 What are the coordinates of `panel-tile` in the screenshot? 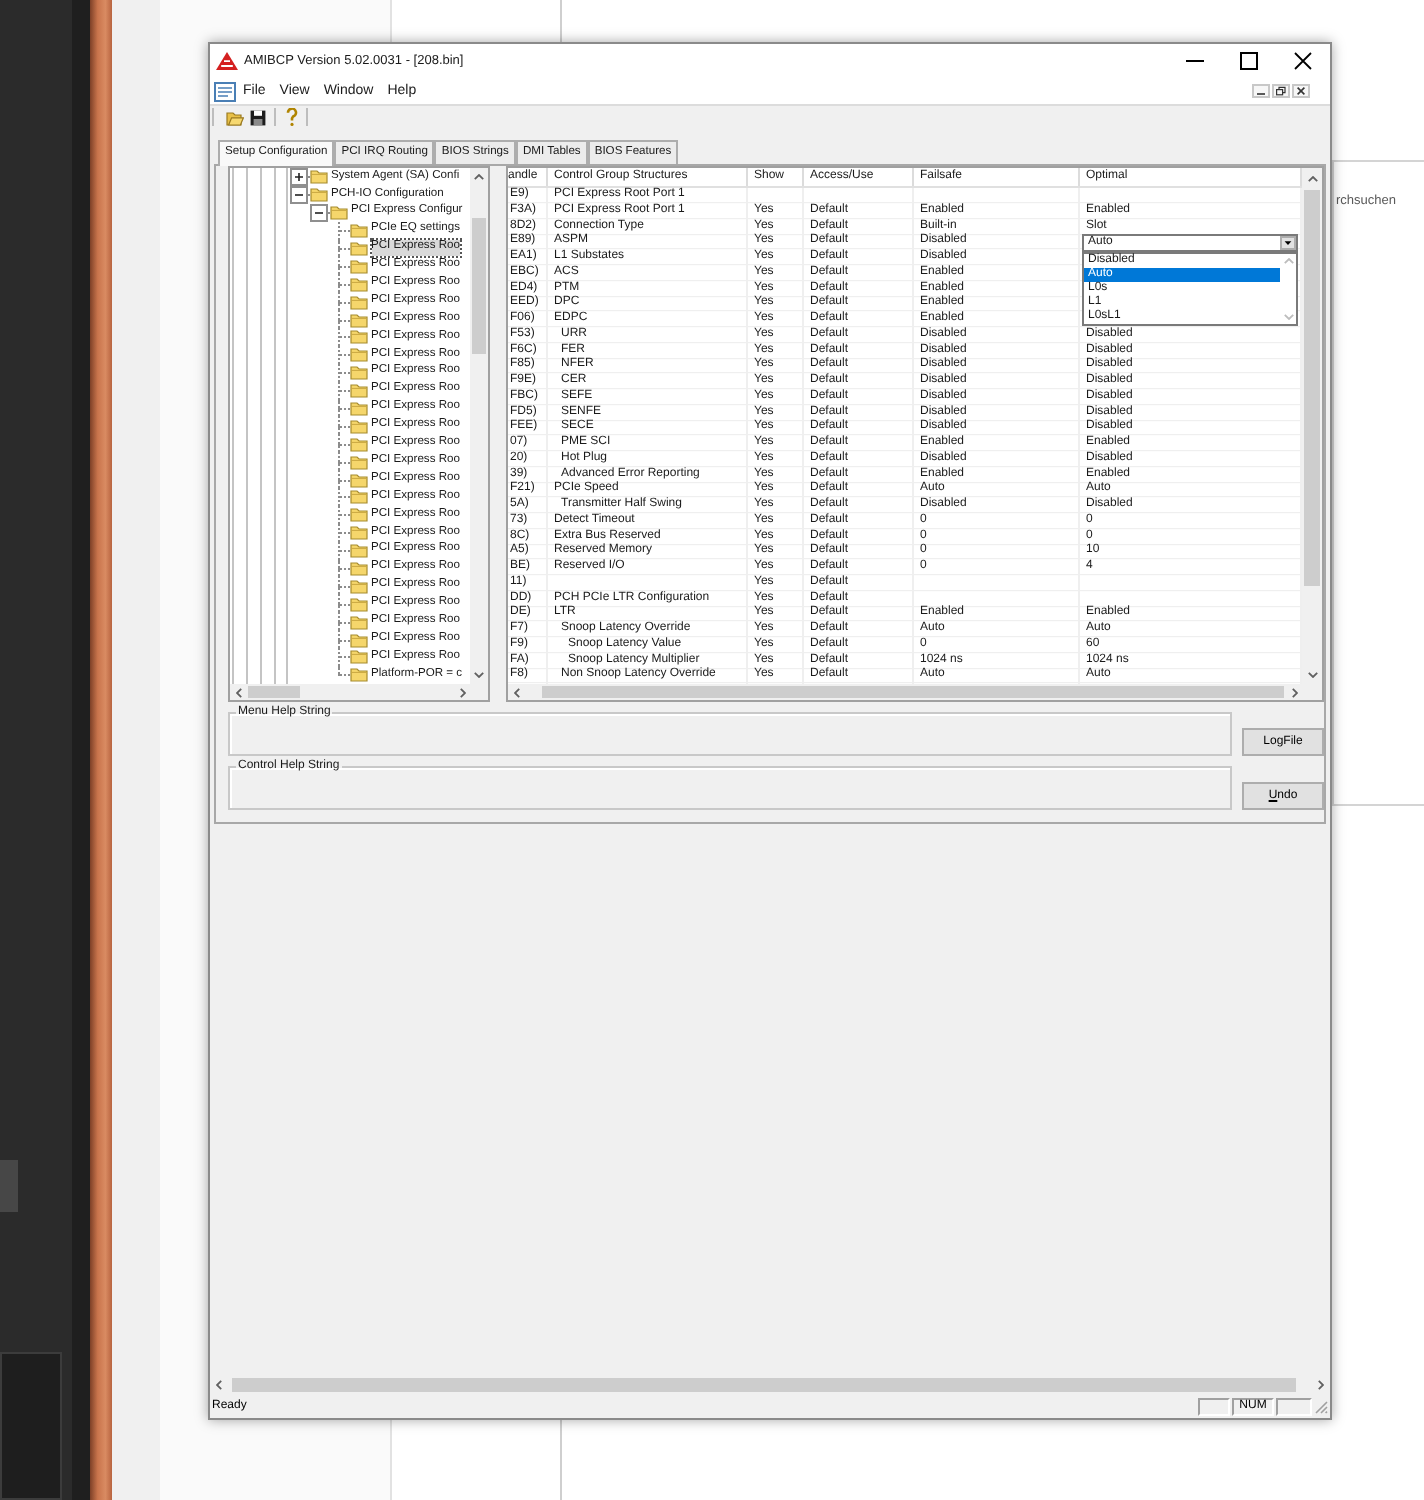 It's located at (9, 1186).